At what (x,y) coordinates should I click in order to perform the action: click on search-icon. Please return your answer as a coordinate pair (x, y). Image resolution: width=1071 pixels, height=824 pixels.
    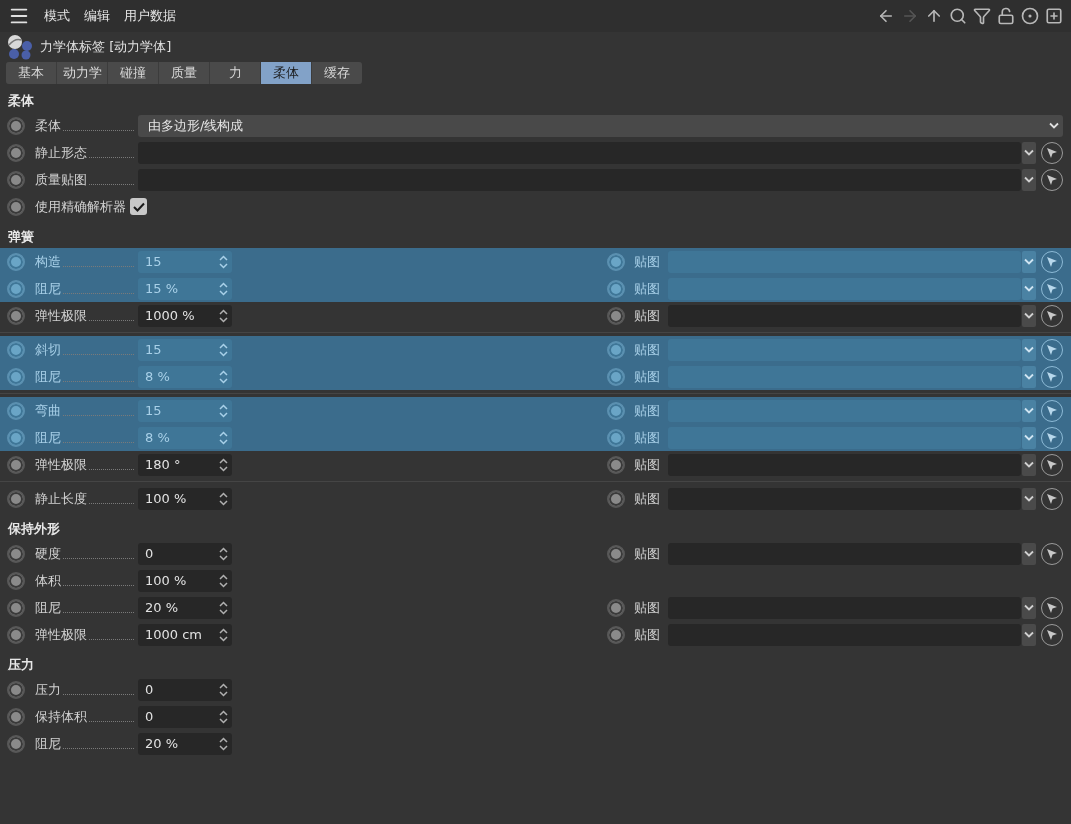
    Looking at the image, I should click on (958, 16).